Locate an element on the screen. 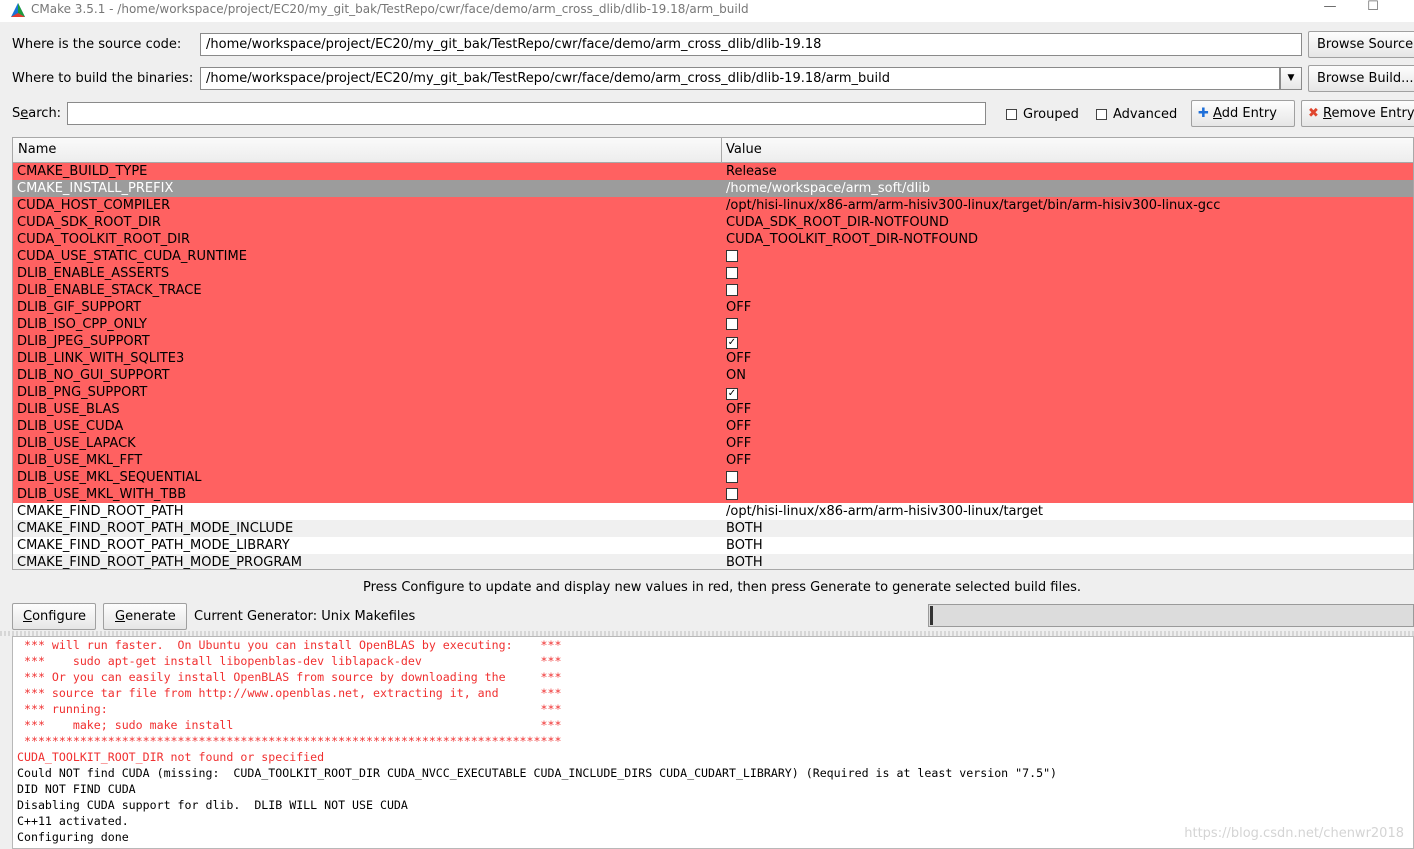 This screenshot has height=849, width=1414. column-header-value: Value is located at coordinates (744, 149).